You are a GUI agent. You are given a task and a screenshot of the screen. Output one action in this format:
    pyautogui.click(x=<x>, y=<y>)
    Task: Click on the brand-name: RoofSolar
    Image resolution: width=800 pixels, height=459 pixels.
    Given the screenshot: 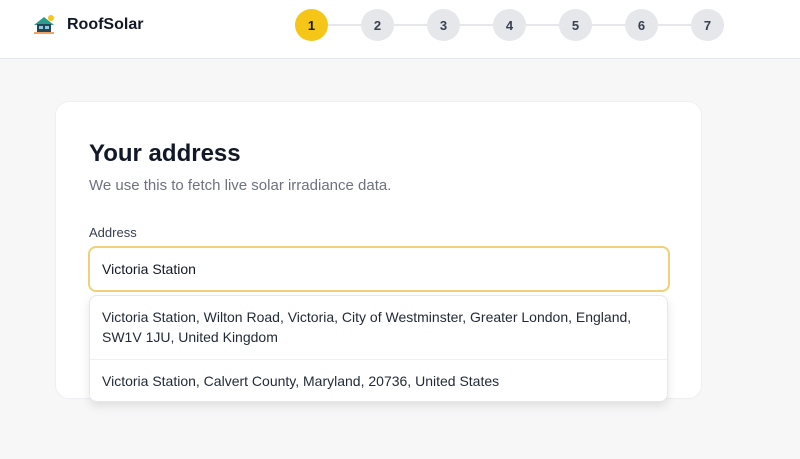 What is the action you would take?
    pyautogui.click(x=105, y=24)
    